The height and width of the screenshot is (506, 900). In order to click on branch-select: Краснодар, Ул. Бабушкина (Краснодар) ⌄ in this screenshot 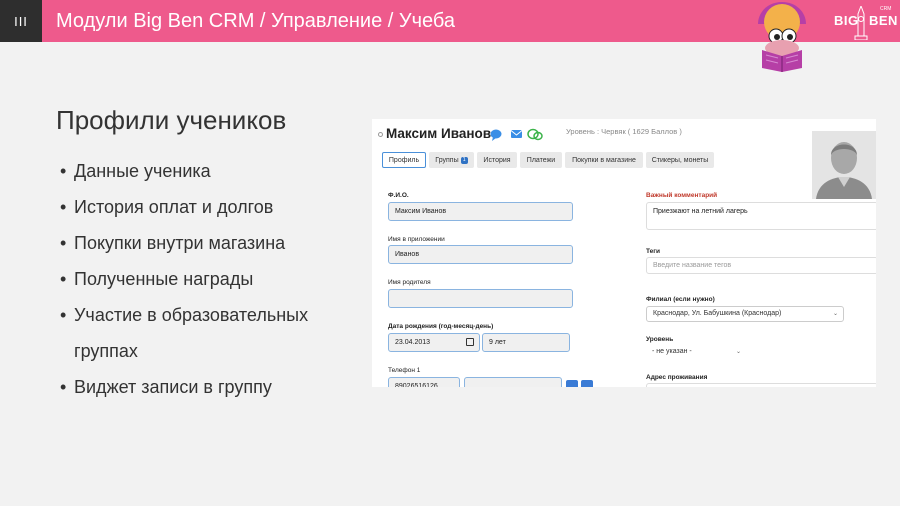, I will do `click(745, 314)`.